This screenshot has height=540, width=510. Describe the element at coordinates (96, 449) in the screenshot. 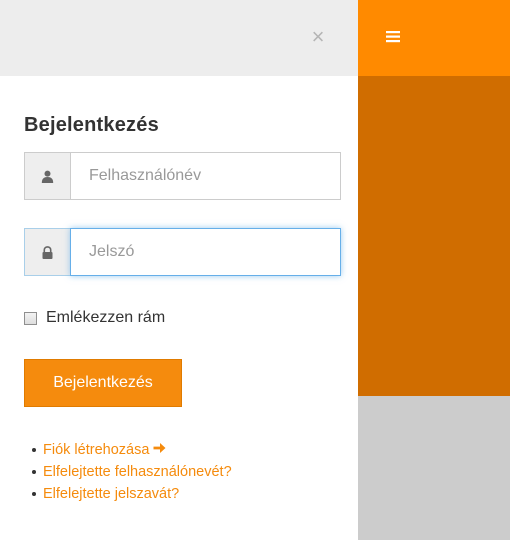

I see `create-account-label: Fiók létrehozása` at that location.